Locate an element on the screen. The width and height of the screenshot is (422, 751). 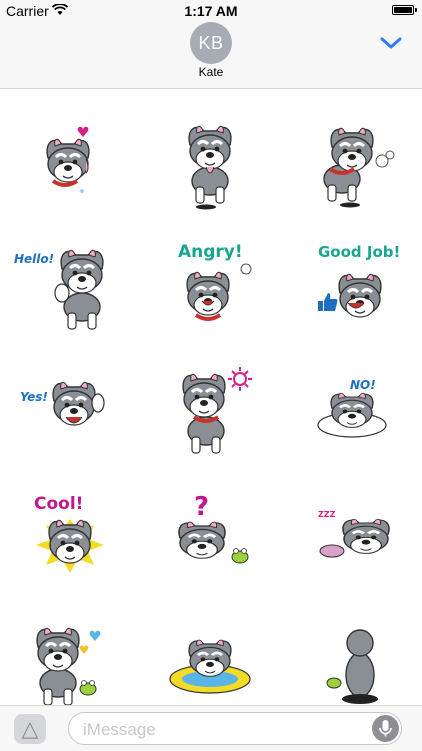
conversation-header: KB Kate is located at coordinates (211, 55).